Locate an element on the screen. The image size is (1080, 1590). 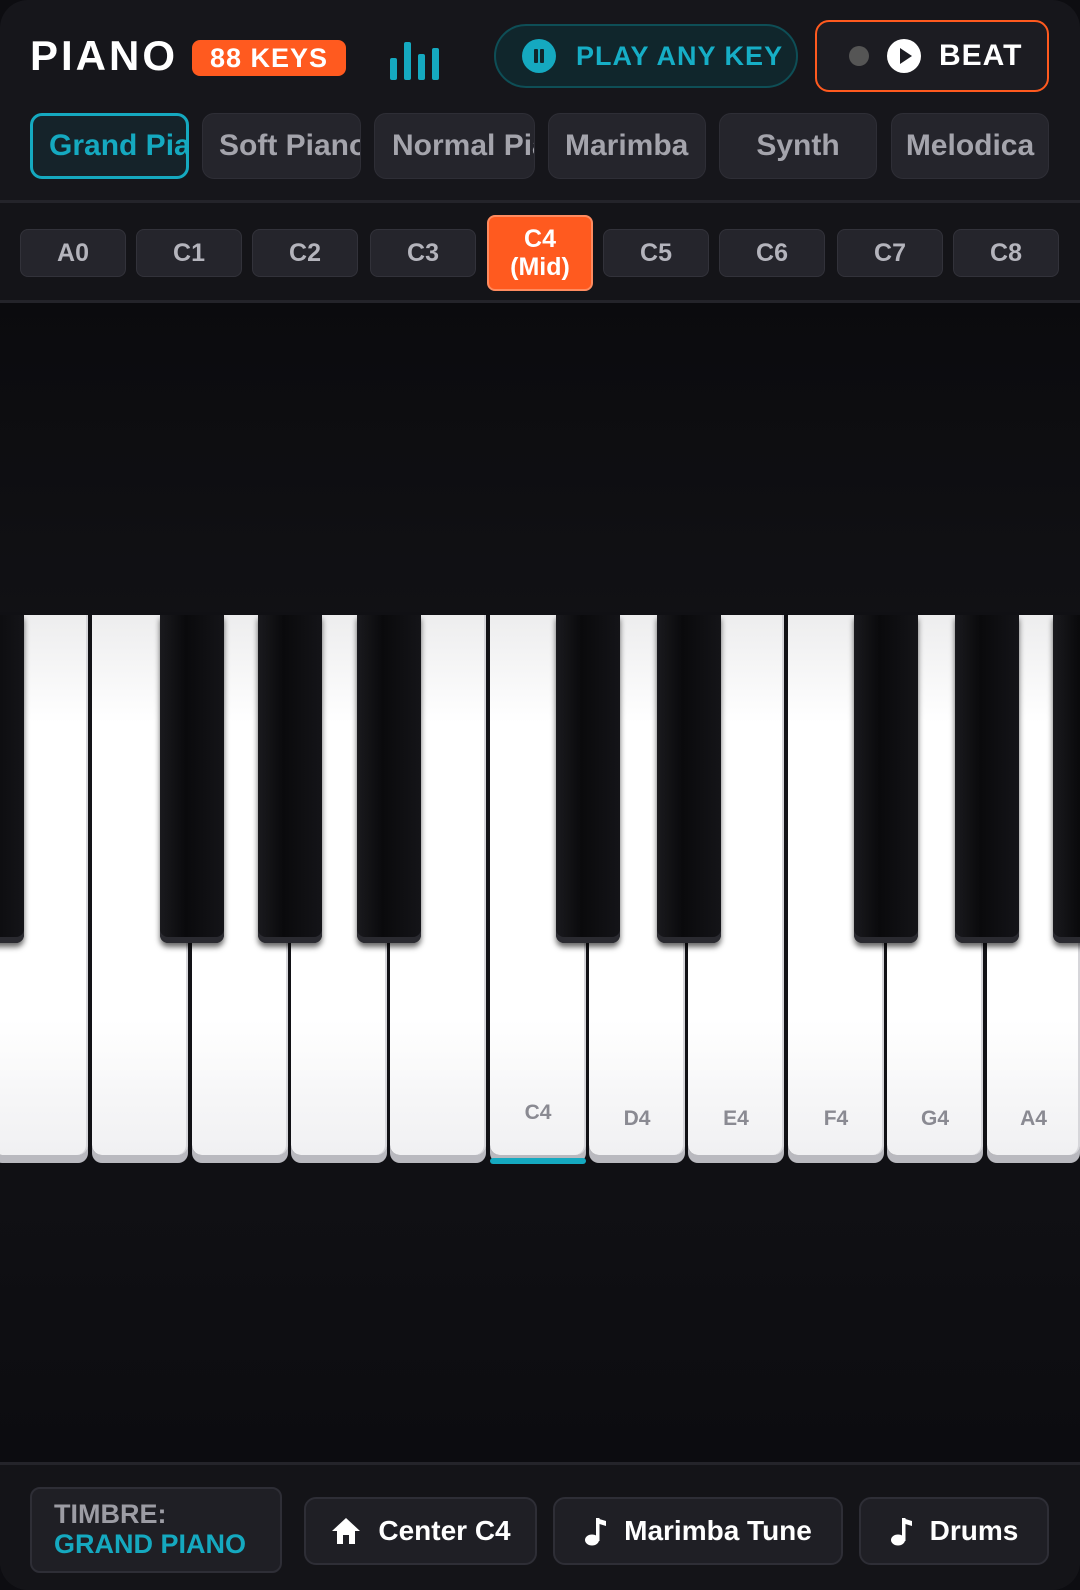
drums-button: Drums is located at coordinates (954, 1531).